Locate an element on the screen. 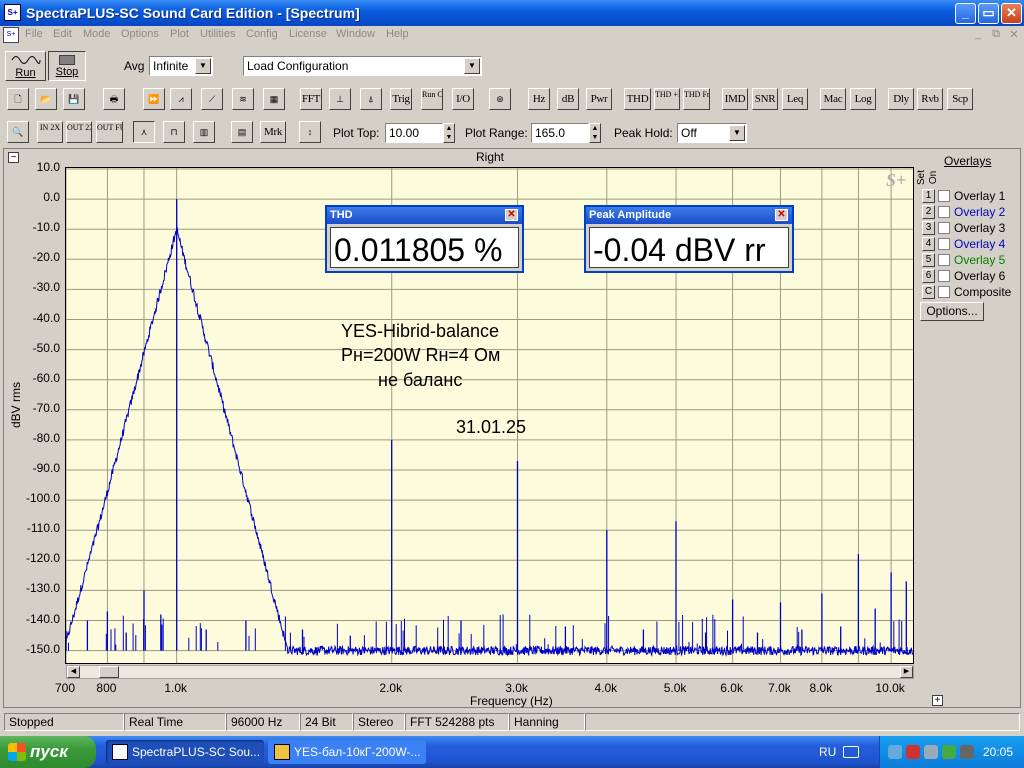 This screenshot has width=1024, height=768. zoom-full-button: OUT FULL is located at coordinates (109, 132).